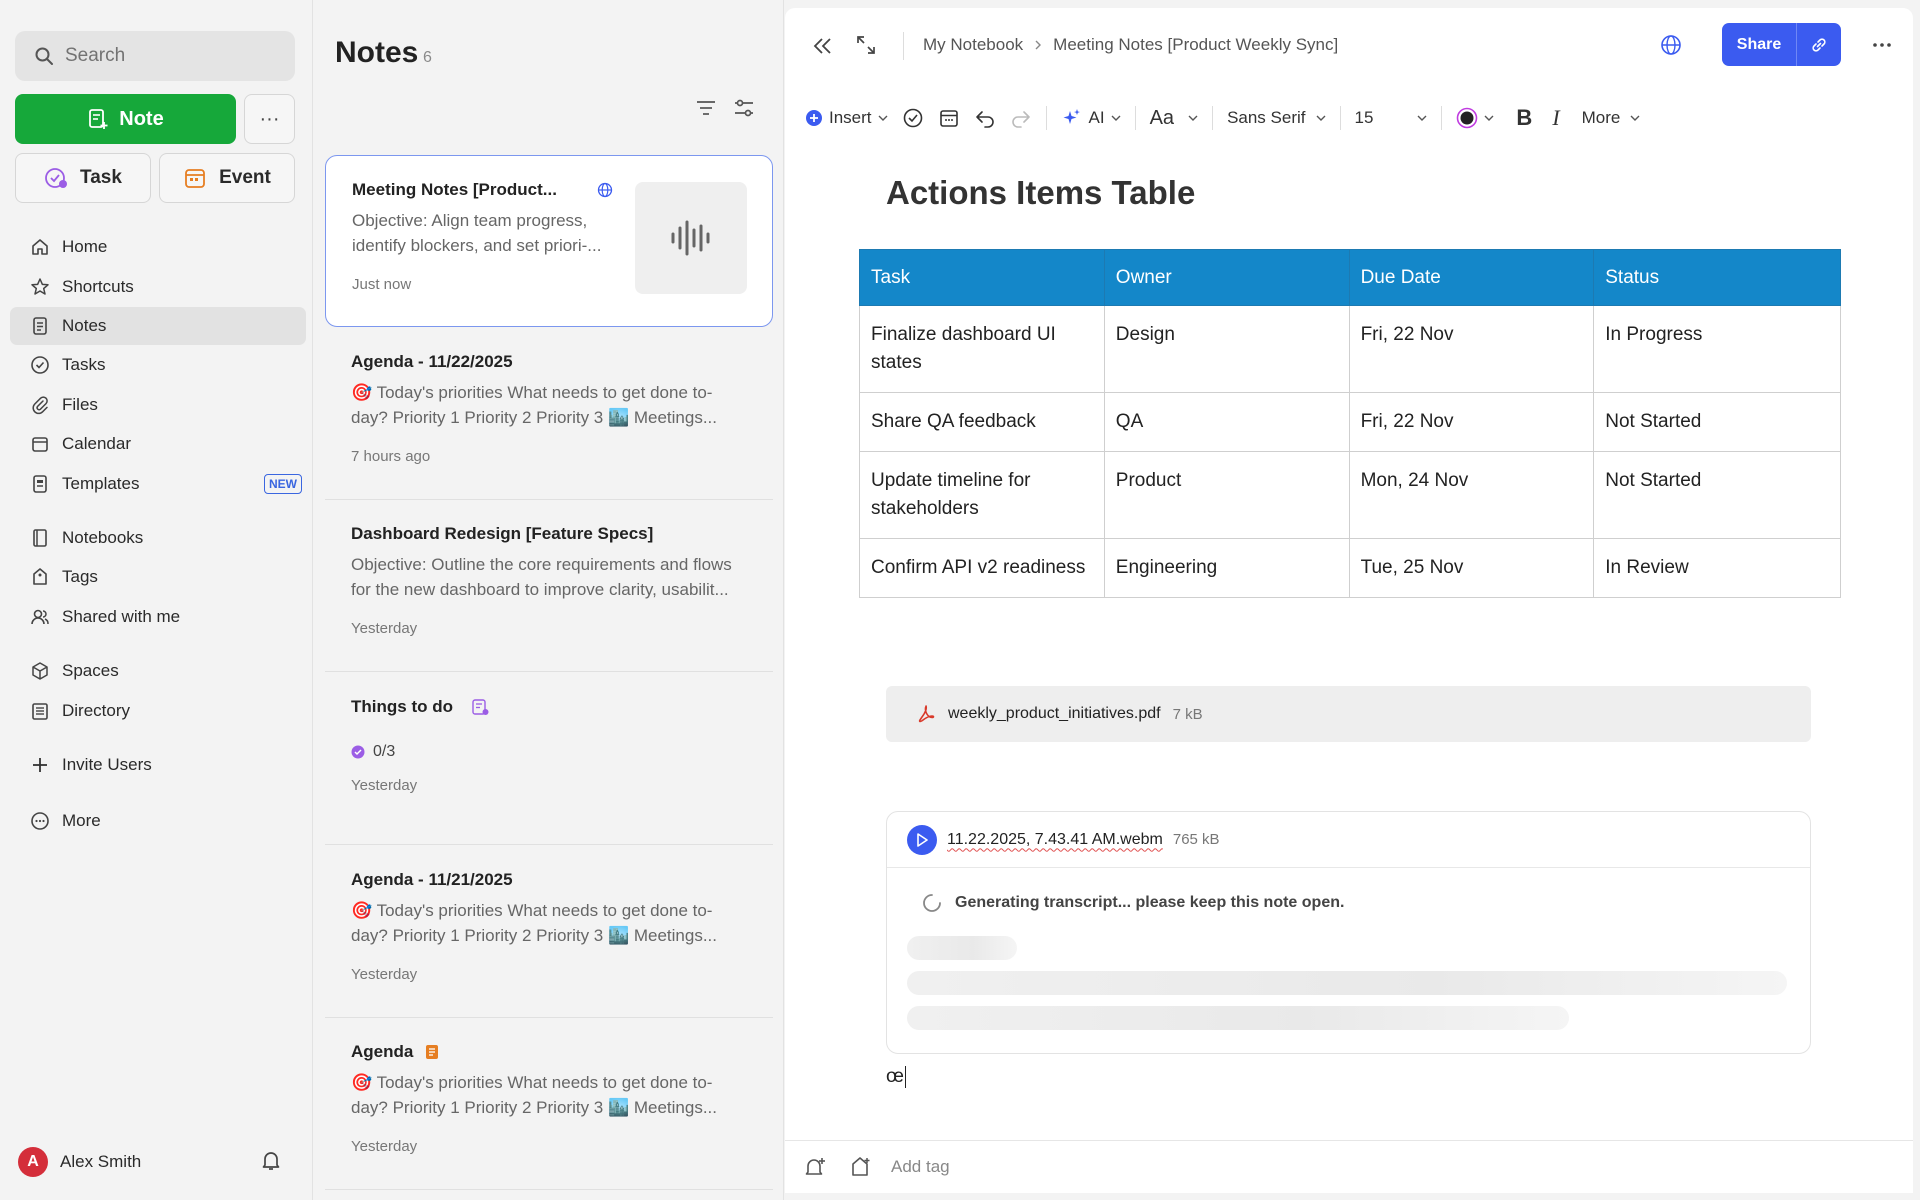 Image resolution: width=1920 pixels, height=1200 pixels. What do you see at coordinates (158, 247) in the screenshot?
I see `sidebar-item-home: Home` at bounding box center [158, 247].